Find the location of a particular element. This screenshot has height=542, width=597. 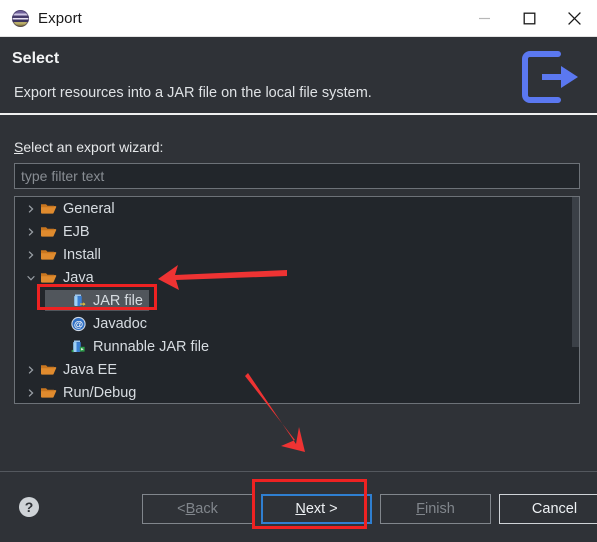

button-mnemonic: N is located at coordinates (300, 509).